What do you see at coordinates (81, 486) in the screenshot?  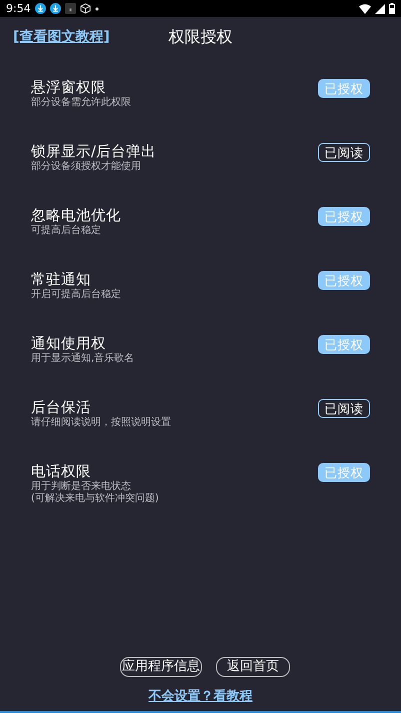 I see `permission-description: 用于判断是否来电状态` at bounding box center [81, 486].